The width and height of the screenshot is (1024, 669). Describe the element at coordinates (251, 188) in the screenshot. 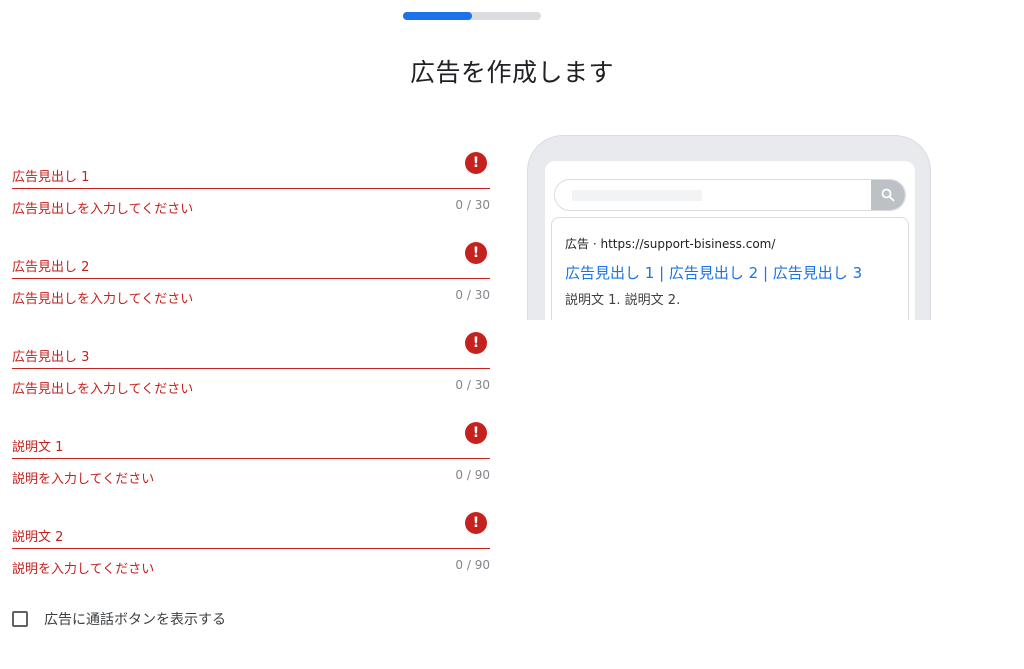

I see `headline-1-underline` at that location.